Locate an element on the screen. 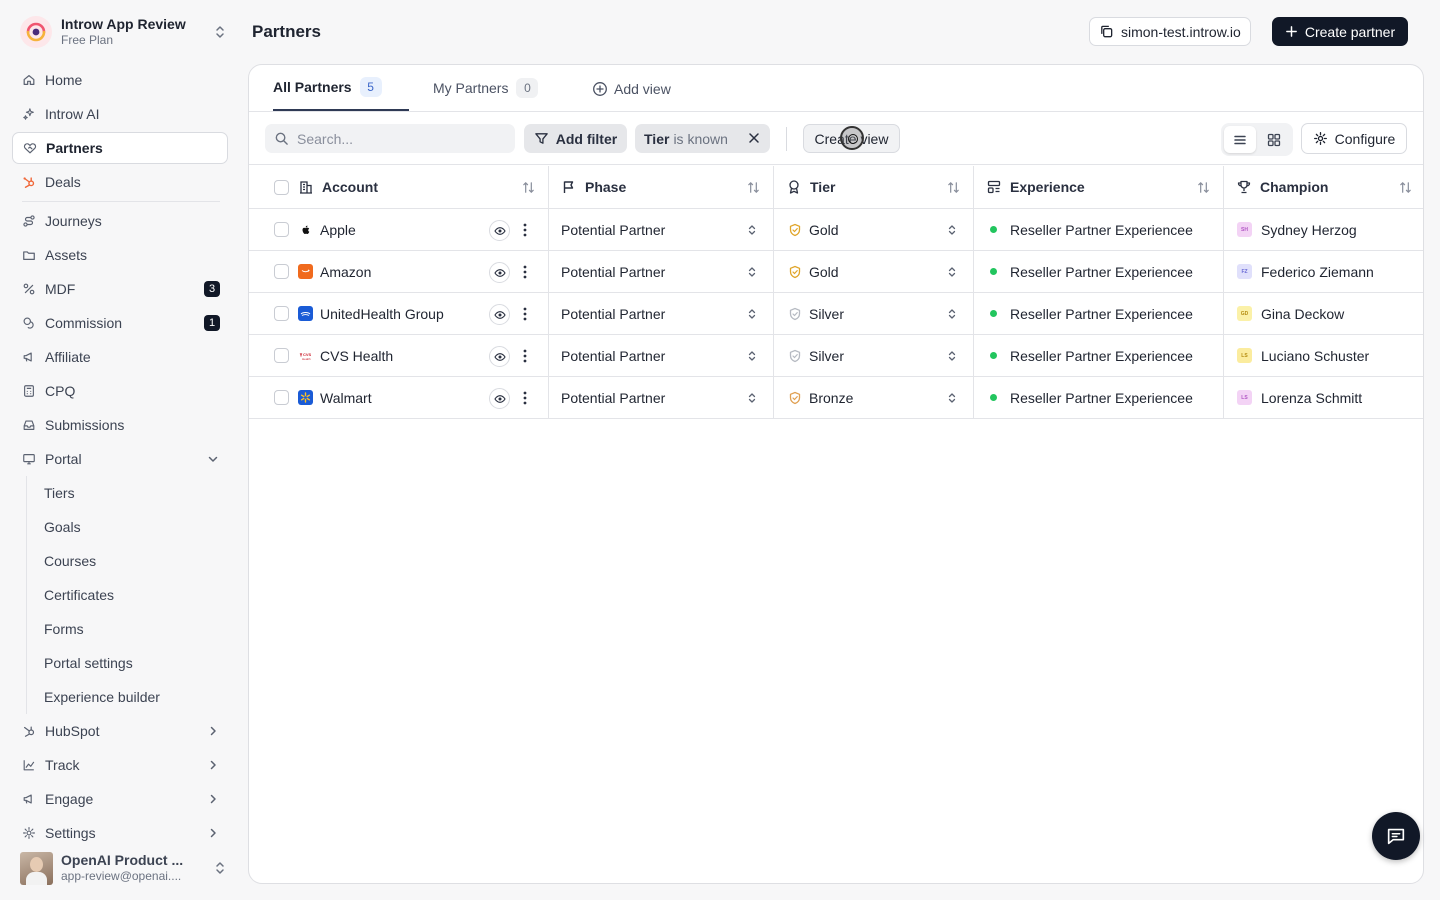 Image resolution: width=1440 pixels, height=900 pixels. search-input is located at coordinates (397, 138).